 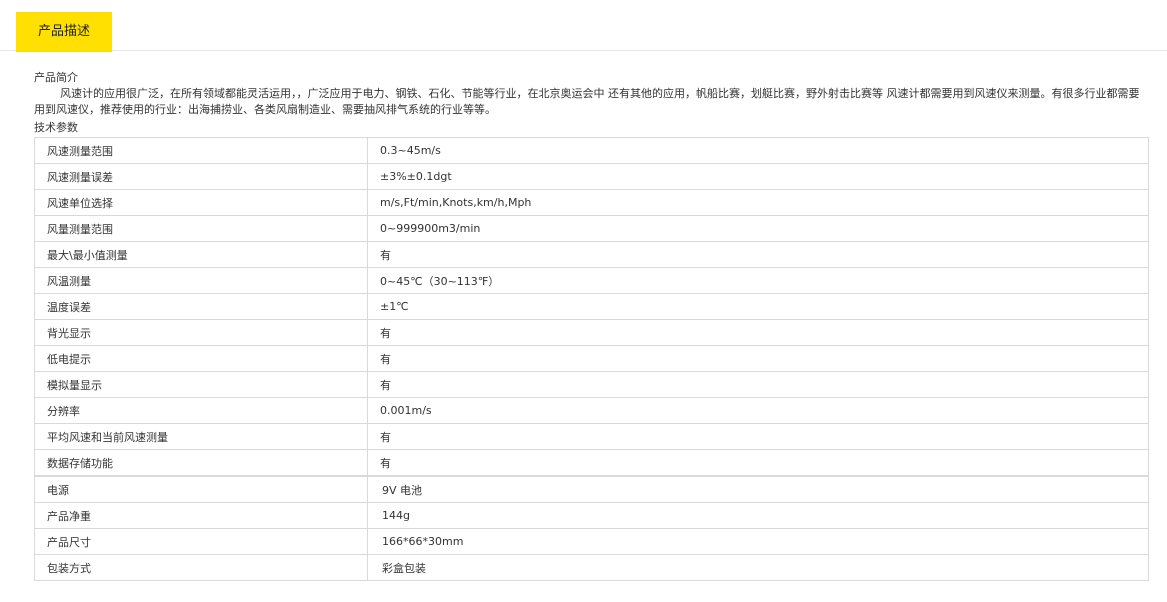 I want to click on spec-name: 电源, so click(x=201, y=489).